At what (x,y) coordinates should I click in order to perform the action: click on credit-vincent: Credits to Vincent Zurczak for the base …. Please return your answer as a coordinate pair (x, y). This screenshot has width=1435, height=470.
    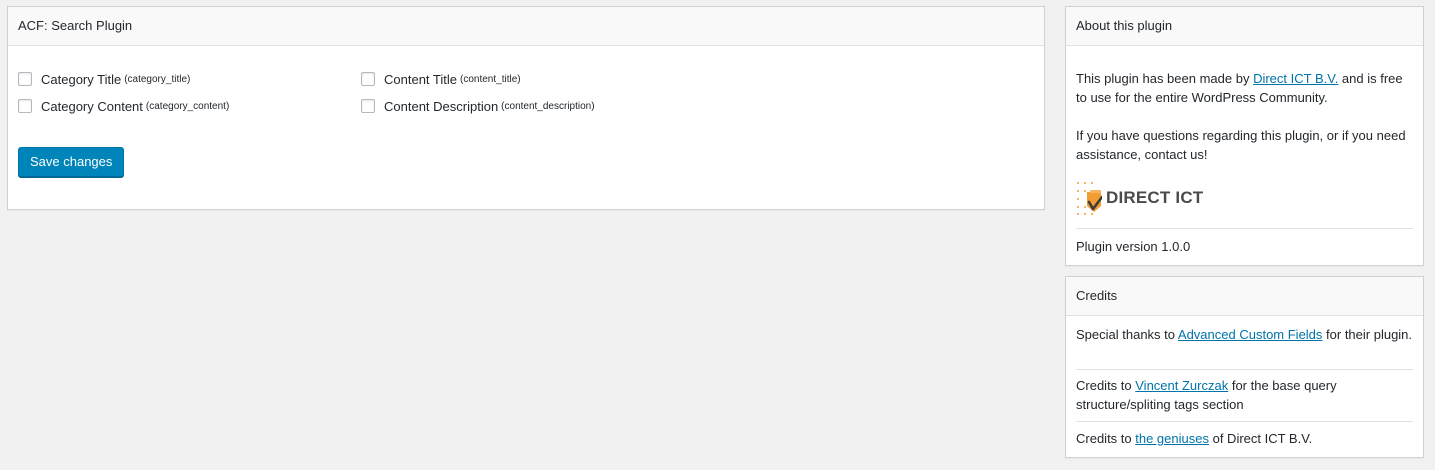
    Looking at the image, I should click on (1244, 395).